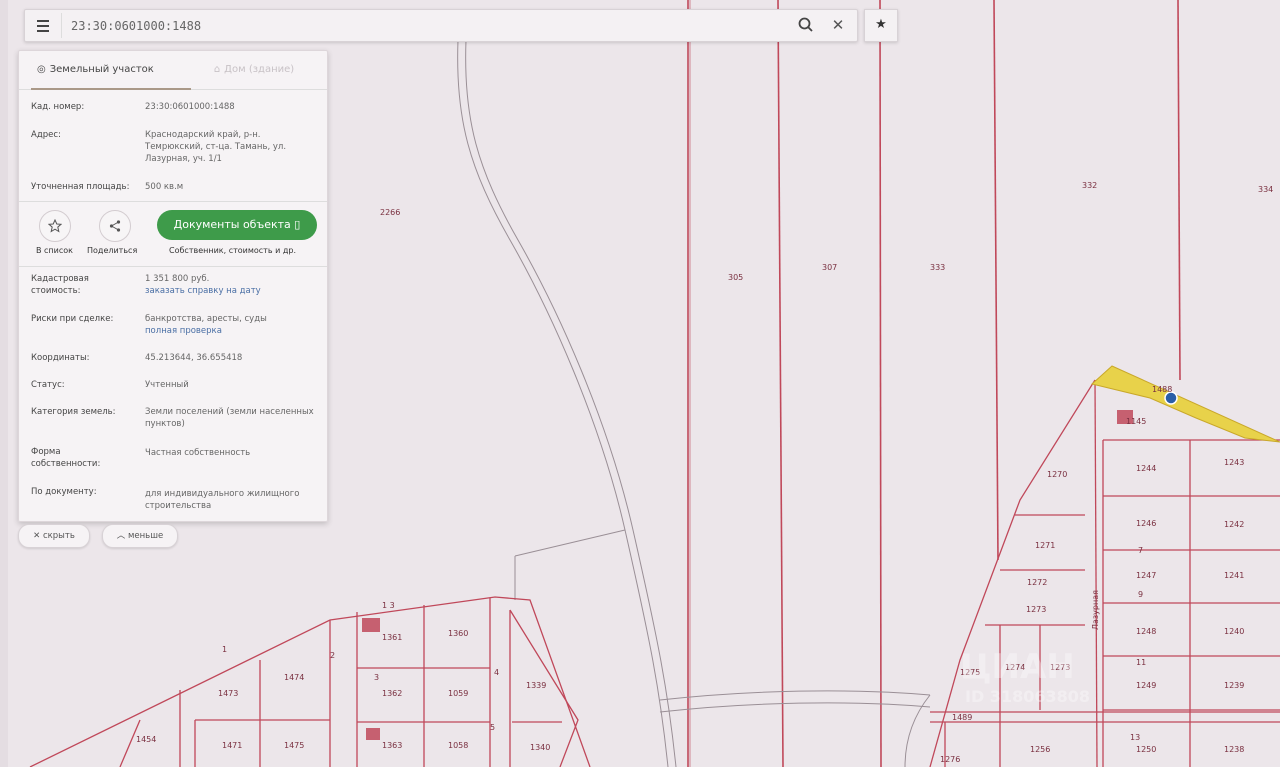  I want to click on parcel-number-label: 334, so click(1265, 189).